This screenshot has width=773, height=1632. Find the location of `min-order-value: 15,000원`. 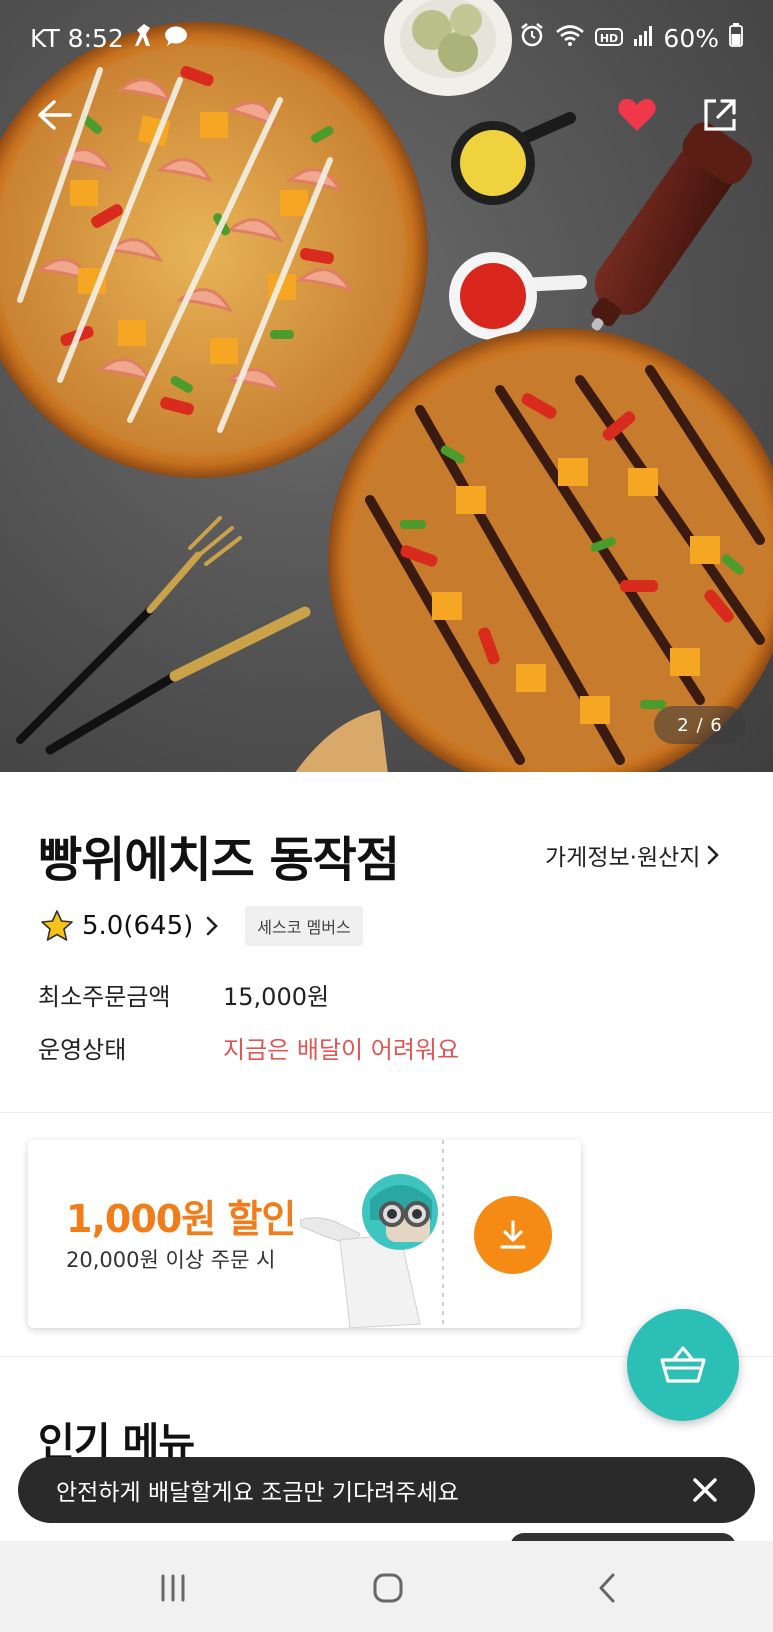

min-order-value: 15,000원 is located at coordinates (276, 997).